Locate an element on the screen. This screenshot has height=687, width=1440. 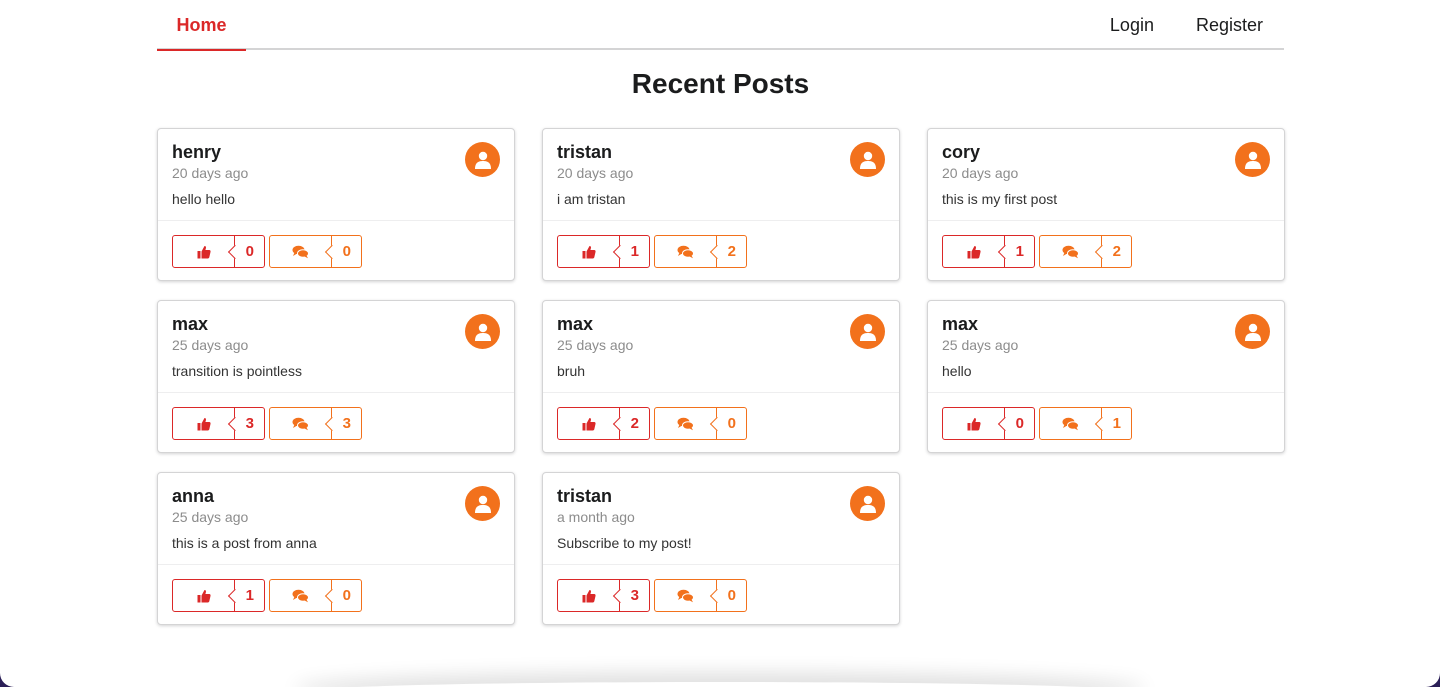
post-body: this is a post from anna is located at coordinates (244, 543).